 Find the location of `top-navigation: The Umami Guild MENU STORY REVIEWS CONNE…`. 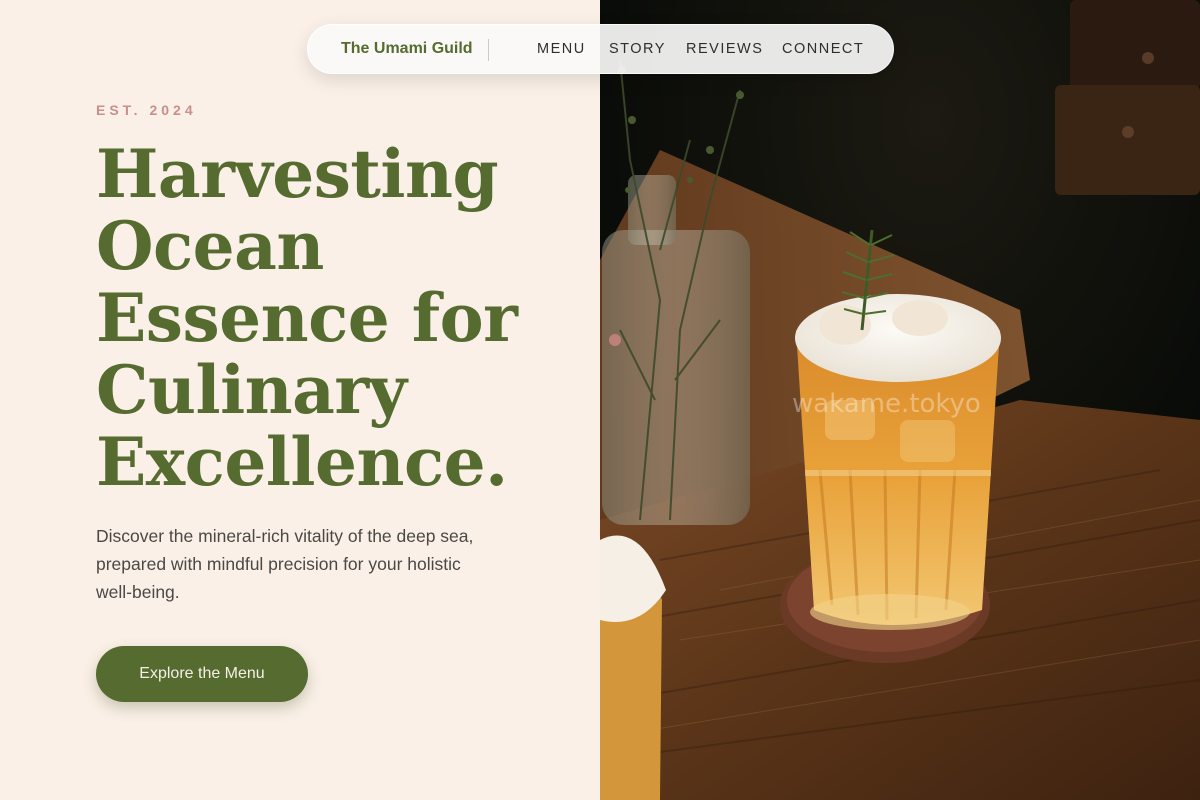

top-navigation: The Umami Guild MENU STORY REVIEWS CONNE… is located at coordinates (600, 49).